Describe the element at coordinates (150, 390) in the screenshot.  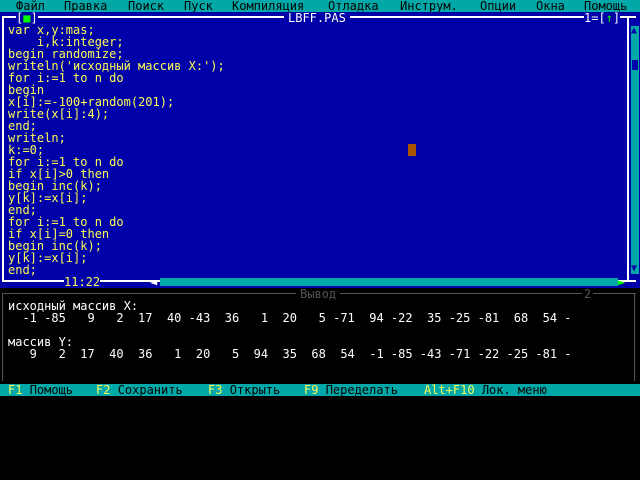
I see `fkey-label: Сохранить` at that location.